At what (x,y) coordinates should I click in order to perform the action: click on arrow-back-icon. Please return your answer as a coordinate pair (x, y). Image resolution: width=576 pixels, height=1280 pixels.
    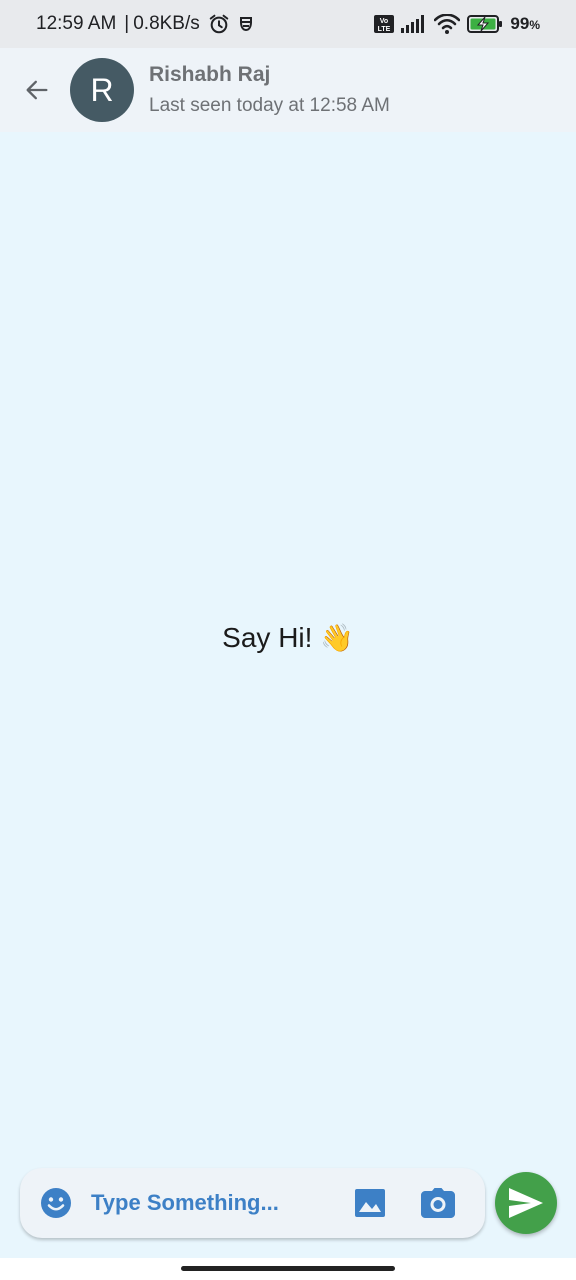
    Looking at the image, I should click on (37, 90).